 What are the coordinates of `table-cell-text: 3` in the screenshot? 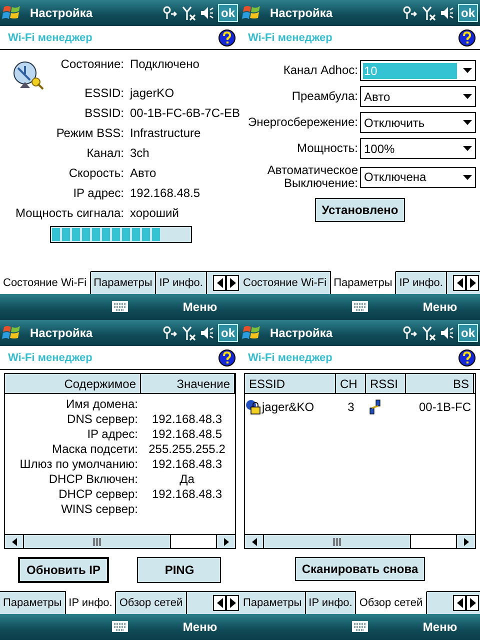 It's located at (351, 407).